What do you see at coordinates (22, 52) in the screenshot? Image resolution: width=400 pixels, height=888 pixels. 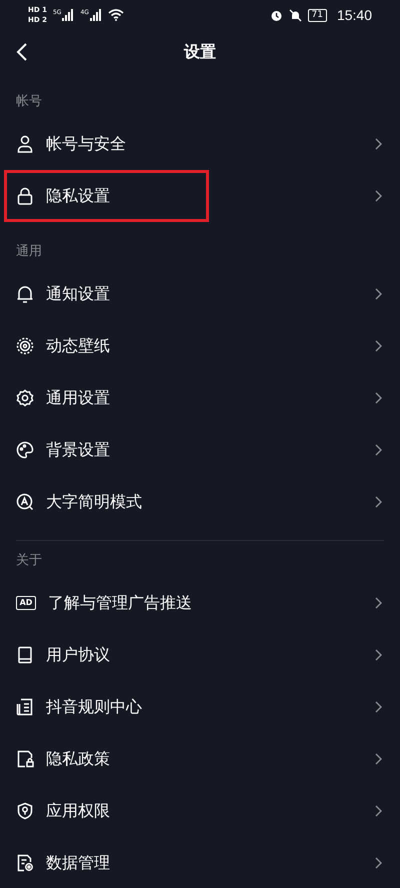 I see `back-icon` at bounding box center [22, 52].